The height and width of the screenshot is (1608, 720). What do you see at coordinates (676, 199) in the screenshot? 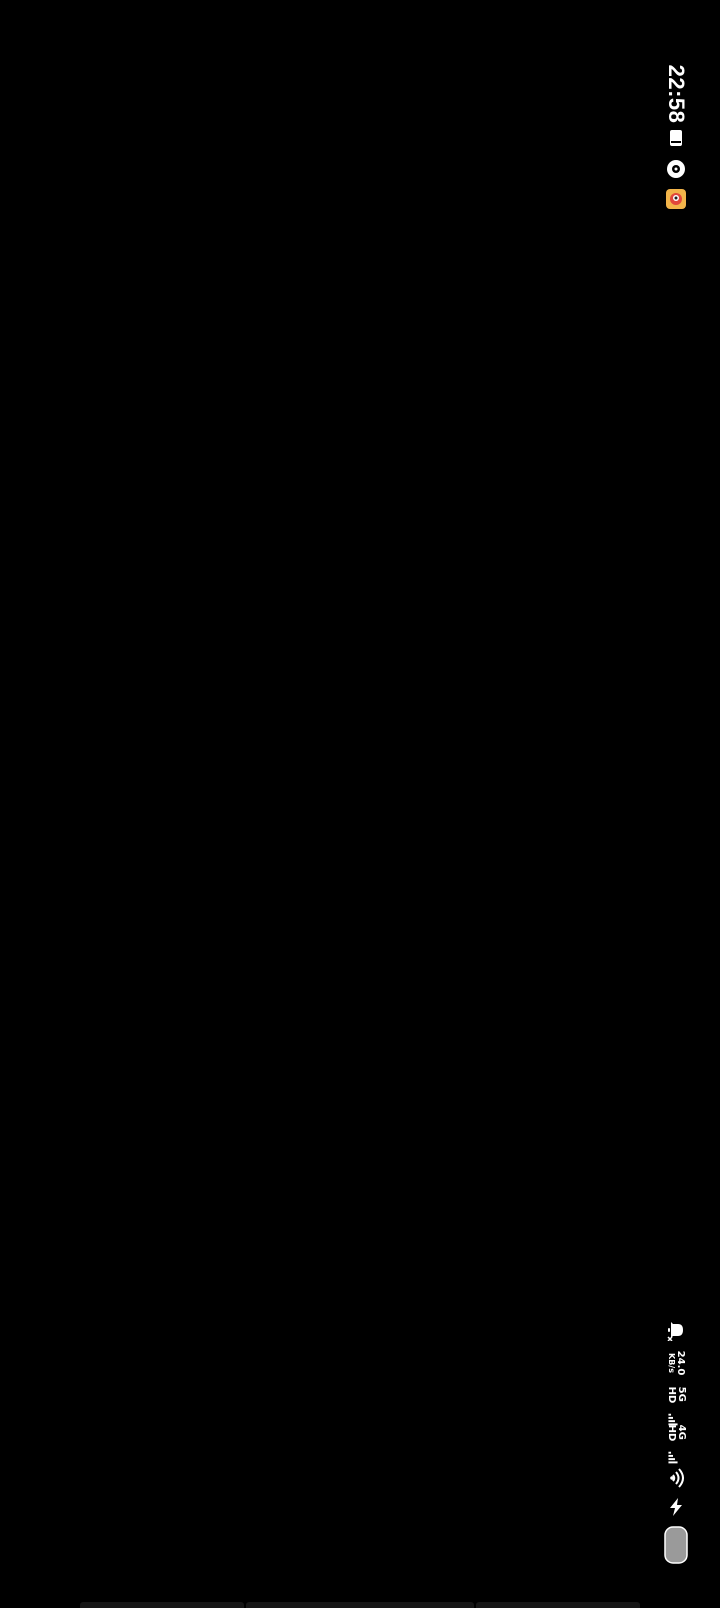
I see `app-notification-icon` at bounding box center [676, 199].